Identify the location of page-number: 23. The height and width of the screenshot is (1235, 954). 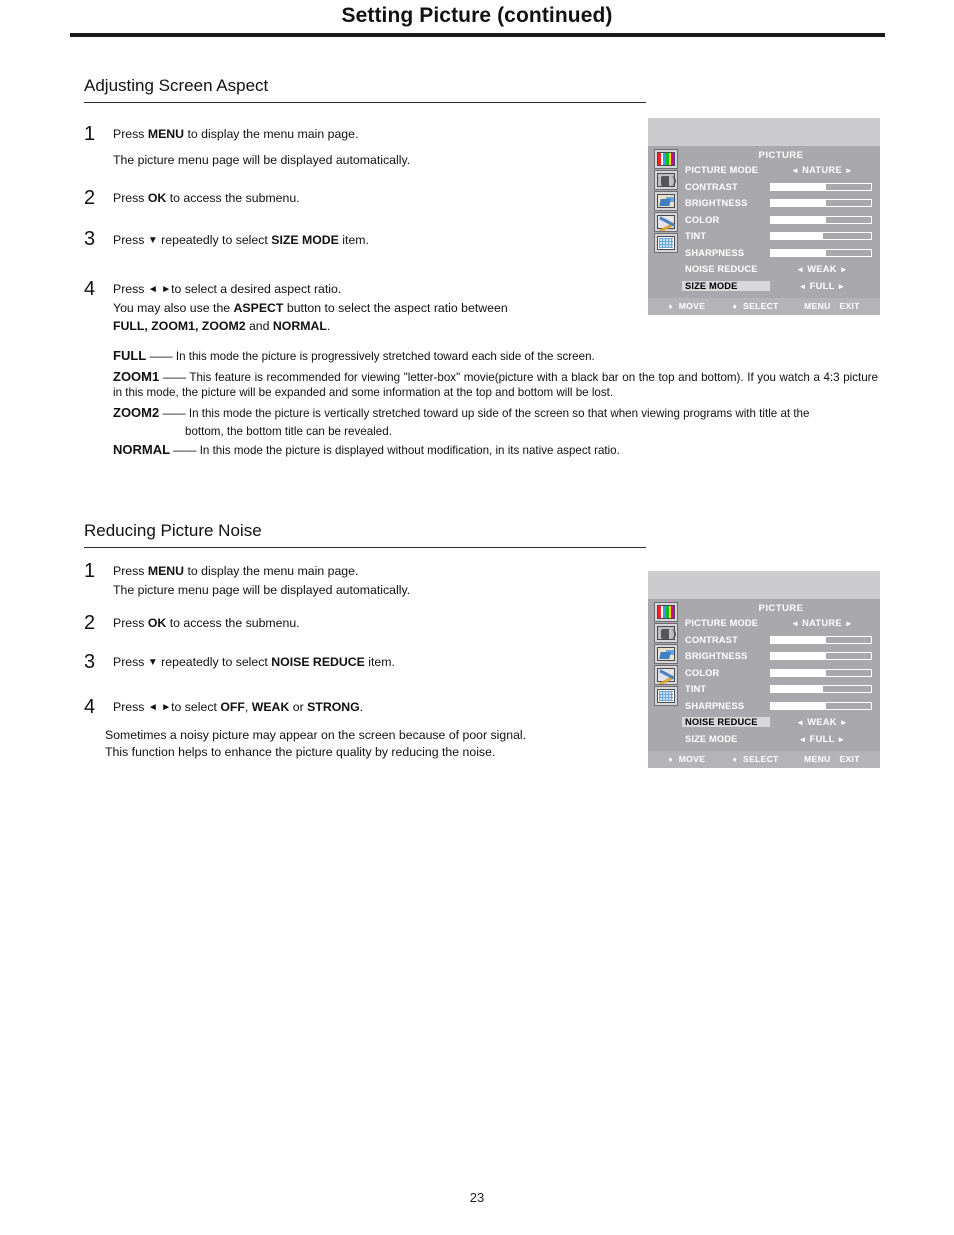
(477, 1197).